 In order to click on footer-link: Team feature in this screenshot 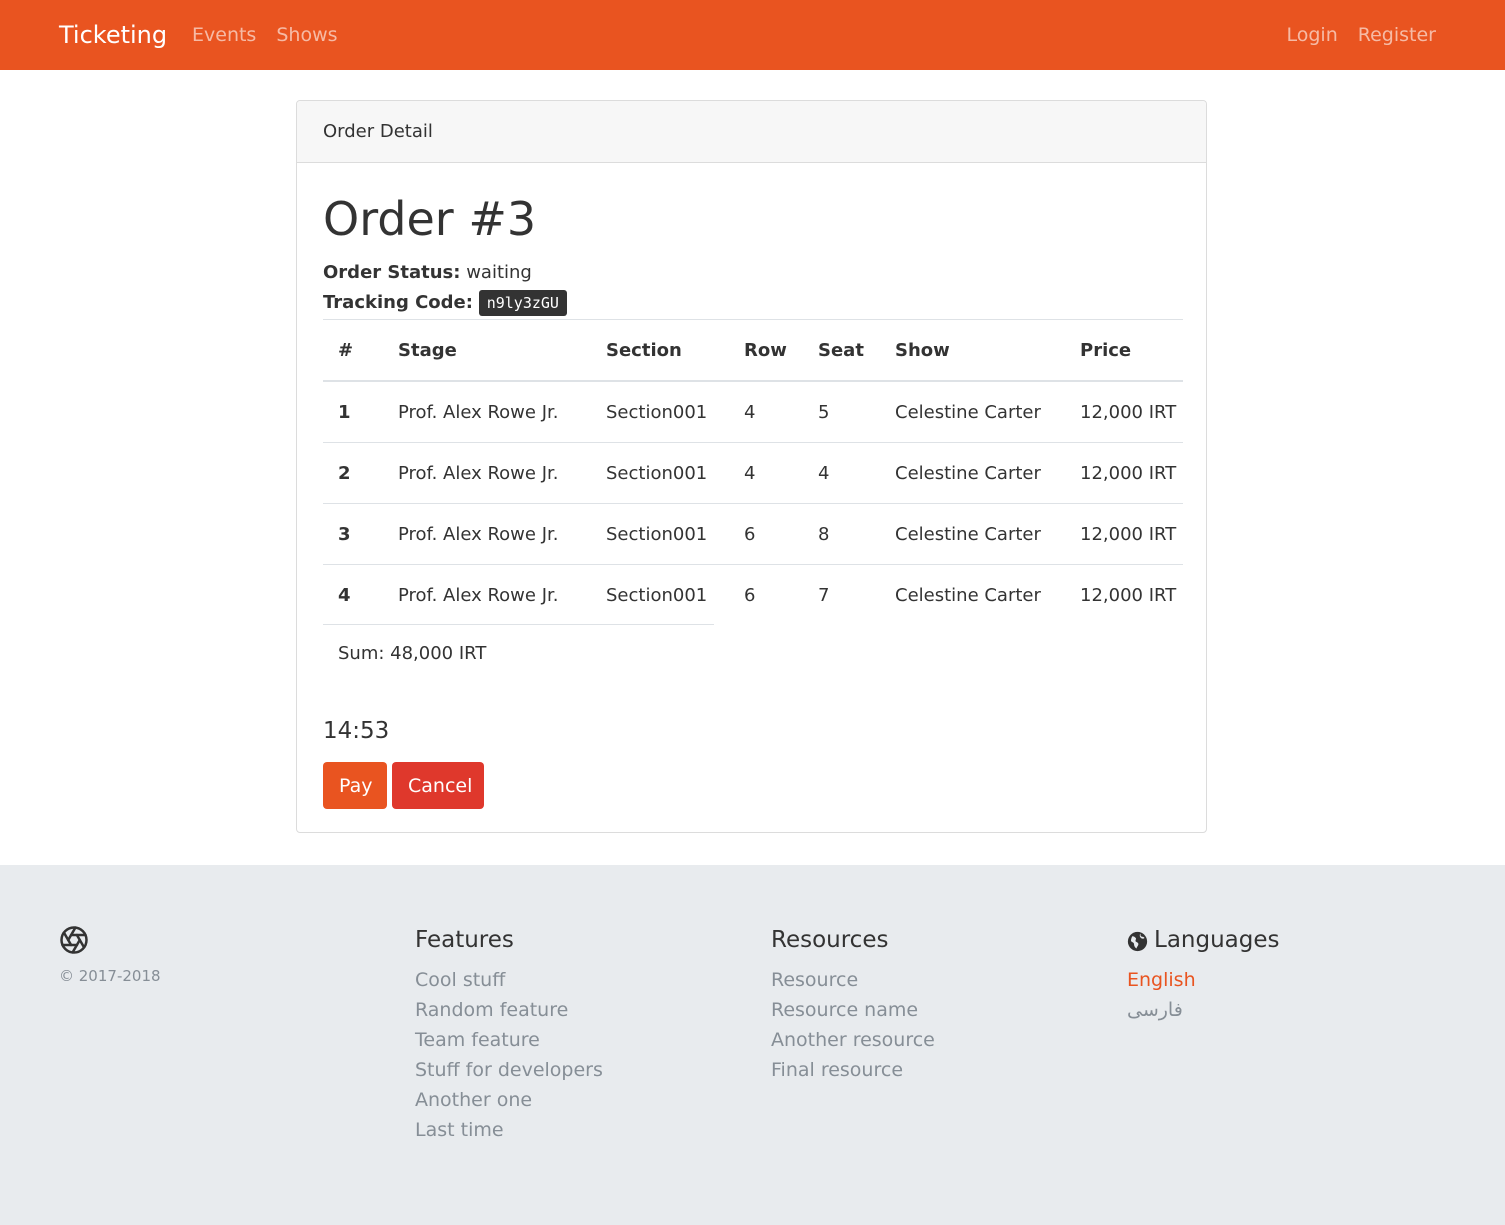, I will do `click(509, 1040)`.